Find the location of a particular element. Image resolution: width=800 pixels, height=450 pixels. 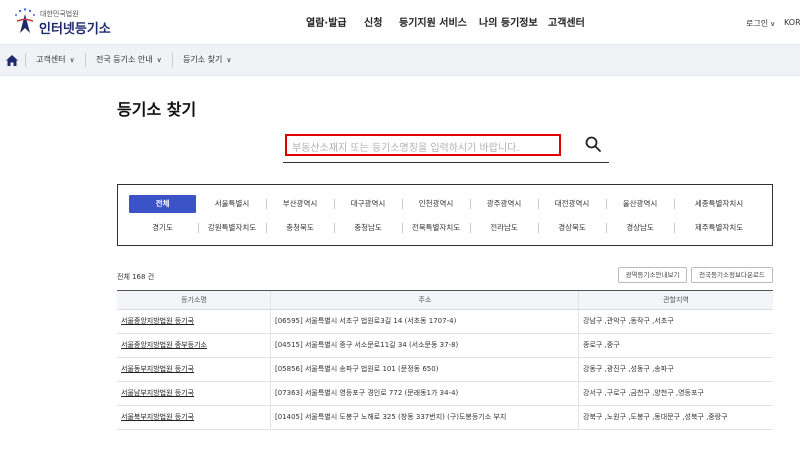

breadcrumb-registry-guide: 전국 등기소 안내 ∨ is located at coordinates (129, 59).